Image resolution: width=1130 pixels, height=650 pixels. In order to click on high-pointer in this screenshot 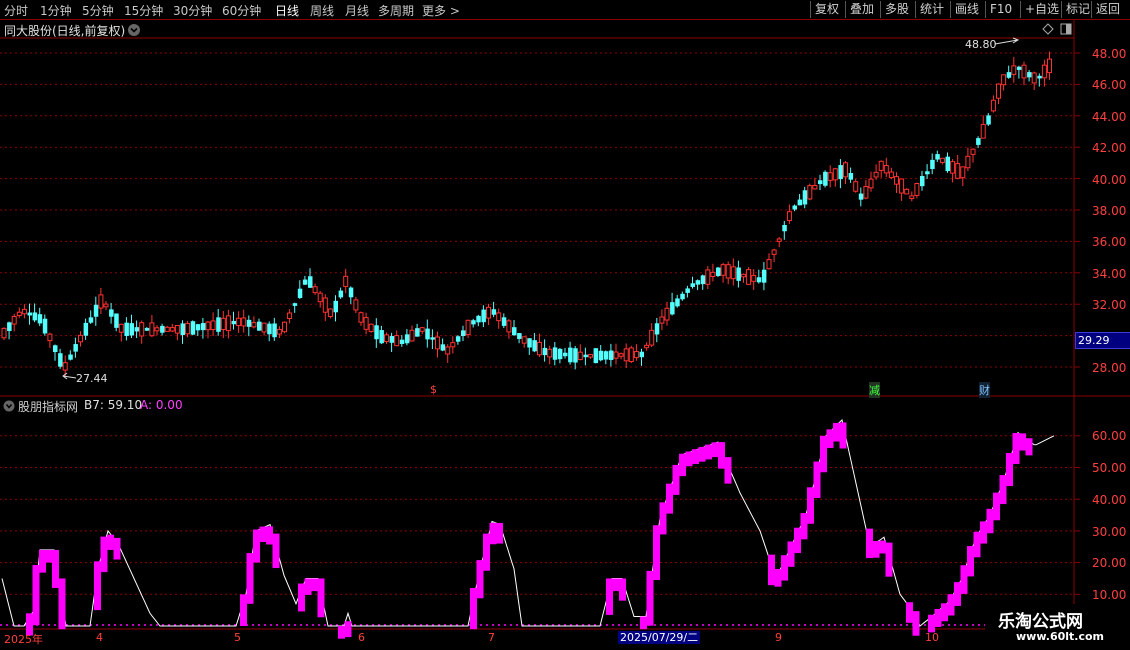, I will do `click(1007, 41)`.